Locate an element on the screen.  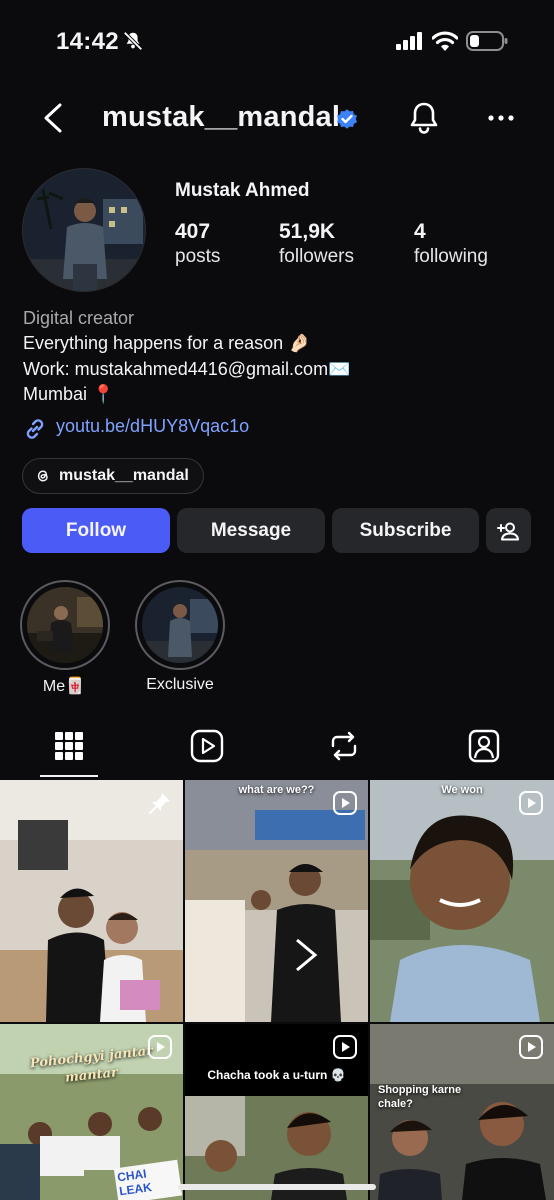
wifi-icon is located at coordinates (445, 41).